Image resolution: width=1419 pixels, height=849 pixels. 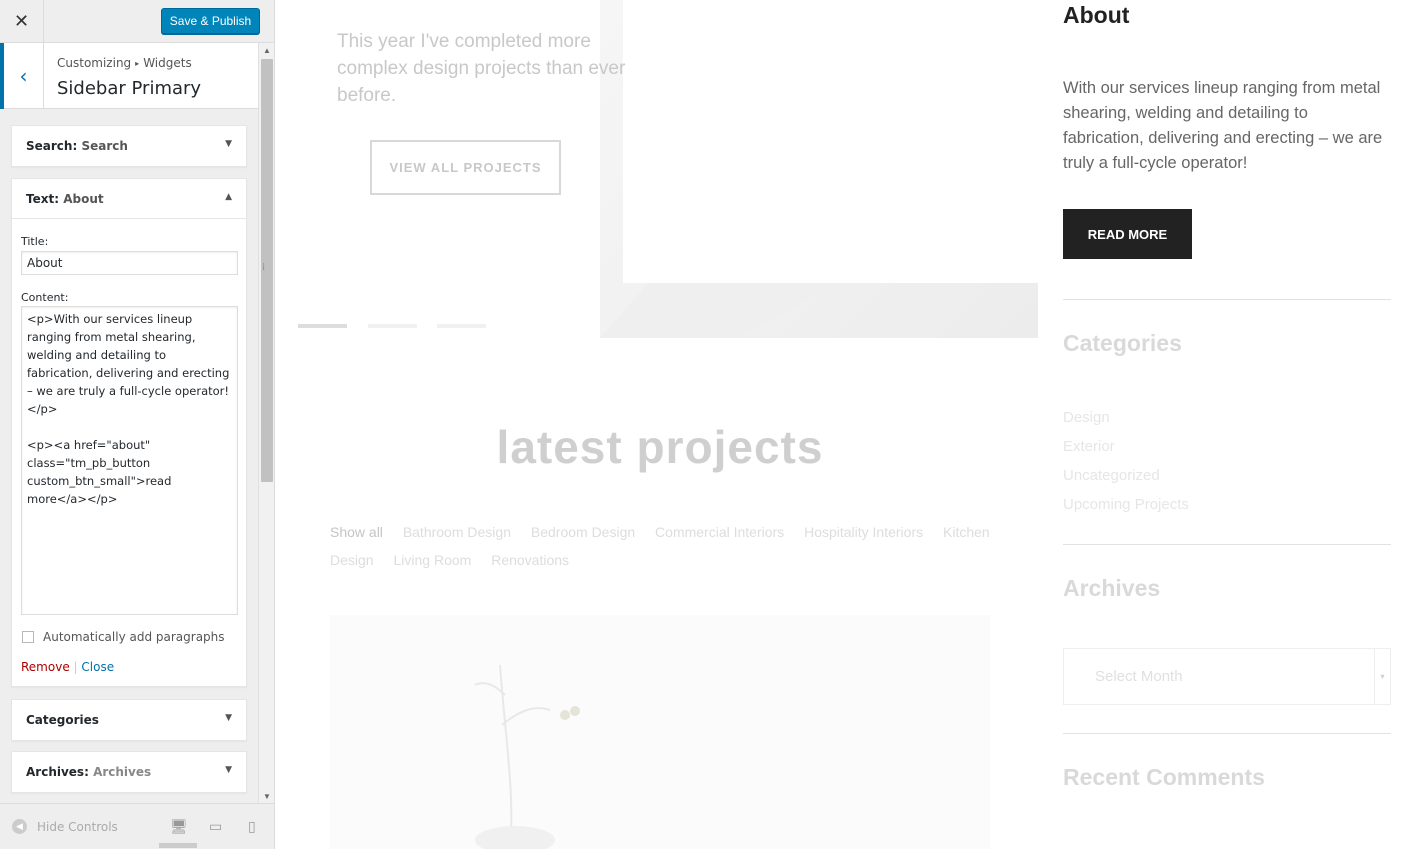 I want to click on save-publish-button: Save & Publish, so click(x=210, y=21).